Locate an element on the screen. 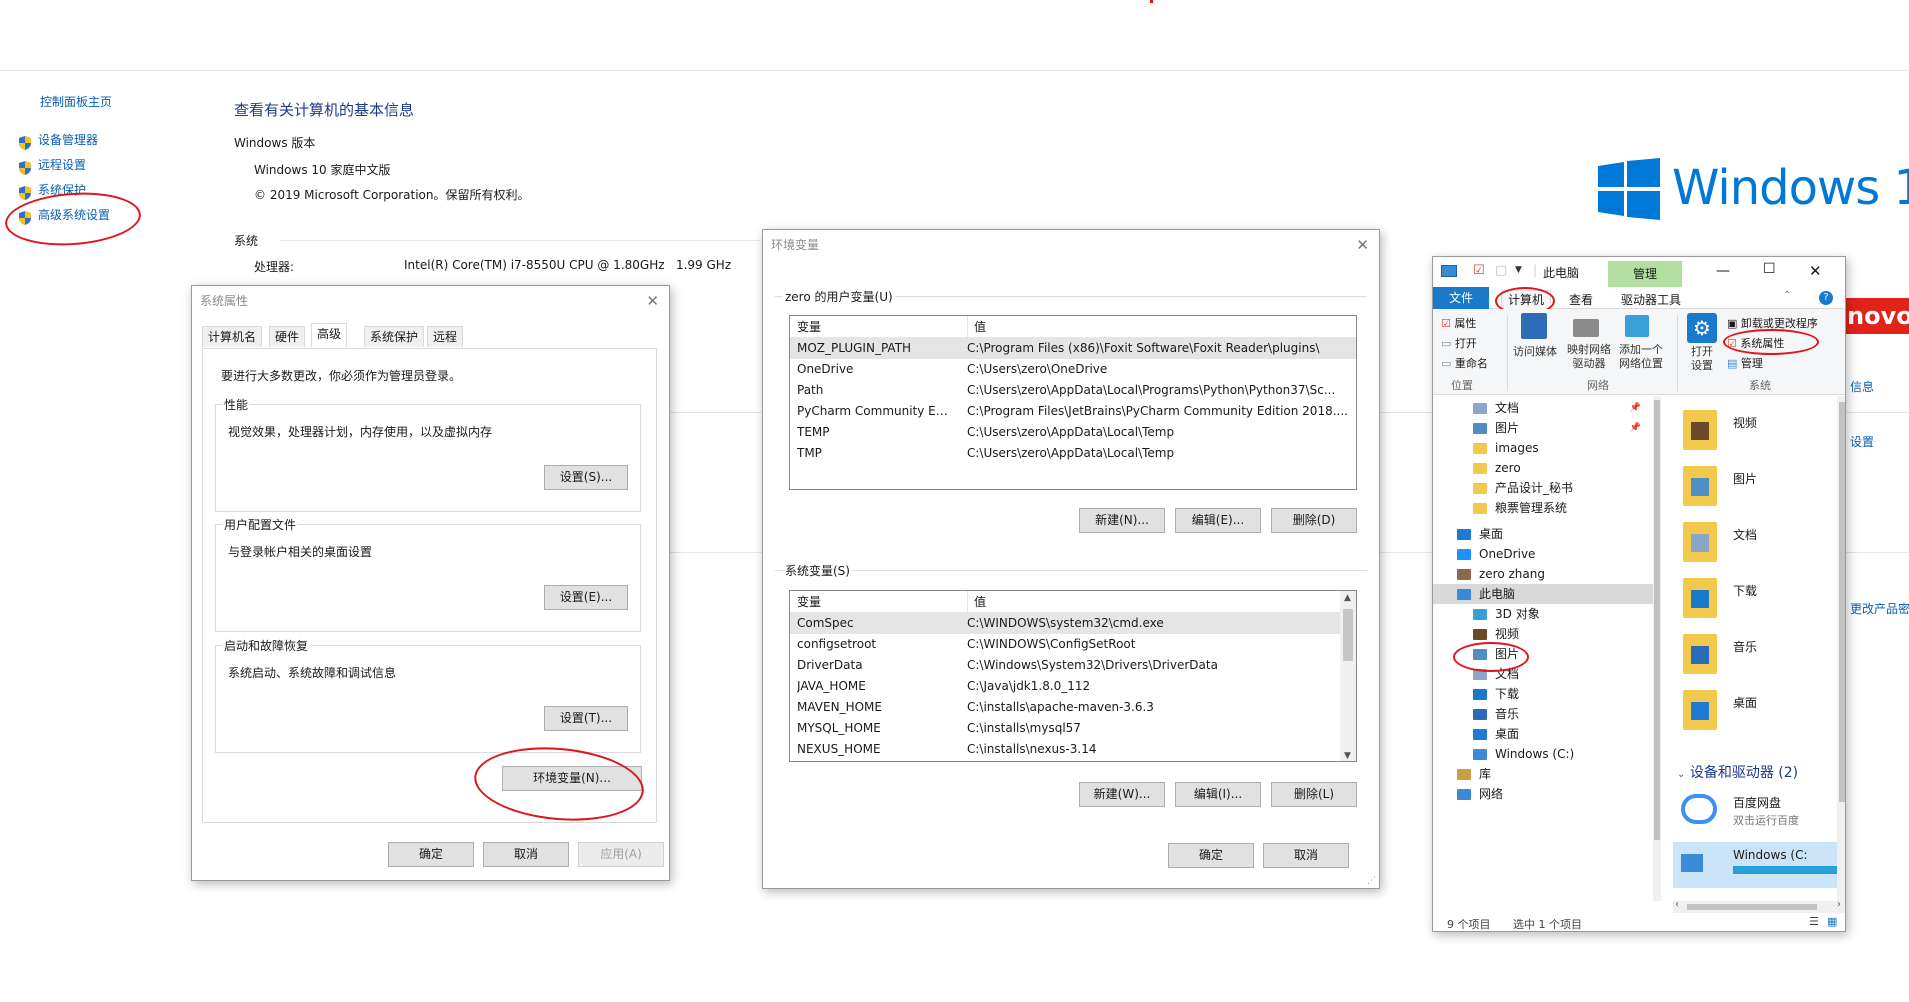  nav-scrollbar is located at coordinates (1657, 648).